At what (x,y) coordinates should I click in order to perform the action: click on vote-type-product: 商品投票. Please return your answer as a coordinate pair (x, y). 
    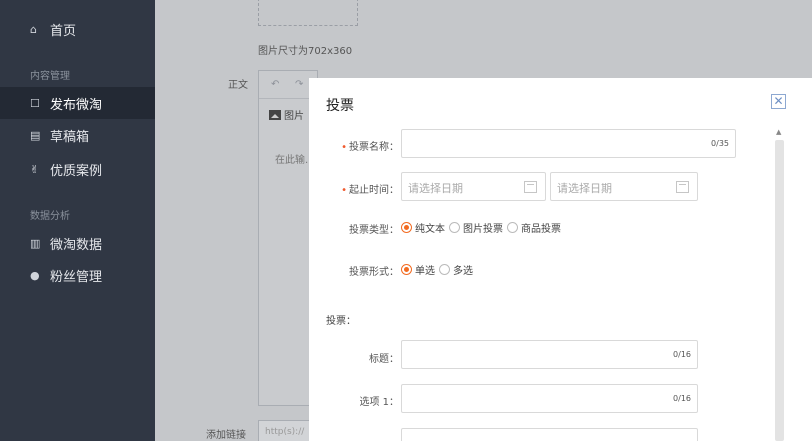
    Looking at the image, I should click on (534, 227).